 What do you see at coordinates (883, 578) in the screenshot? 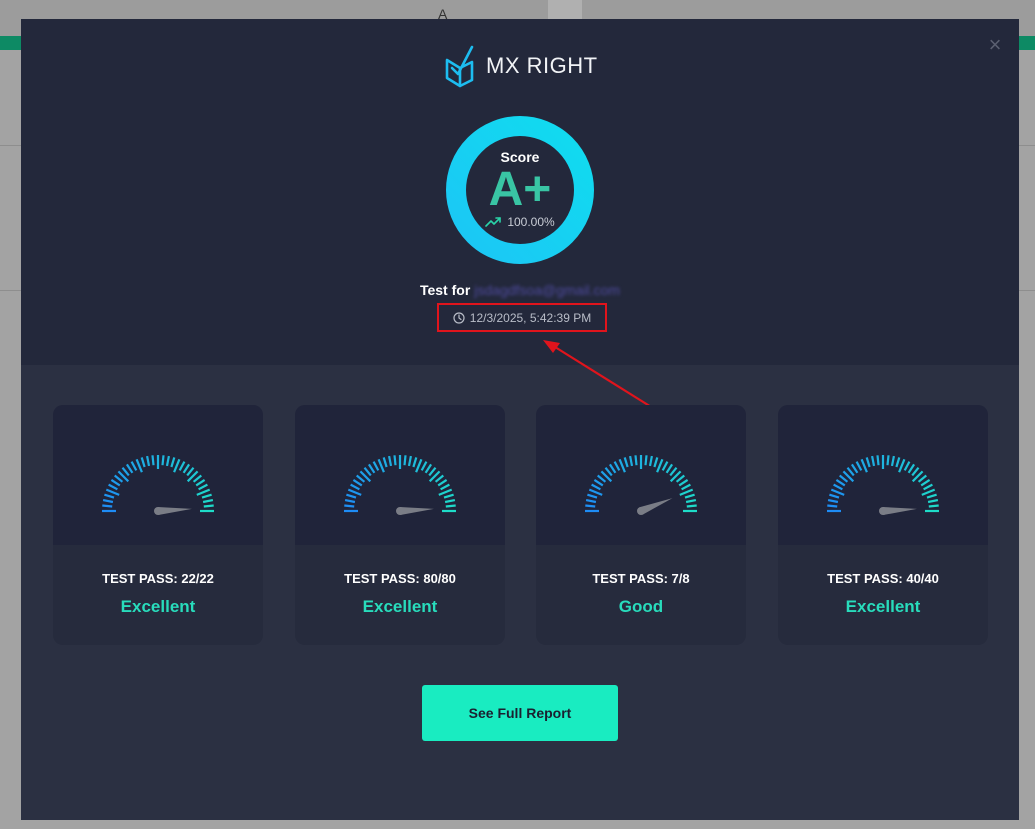
I see `card-pass-count: TEST PASS: 40/40` at bounding box center [883, 578].